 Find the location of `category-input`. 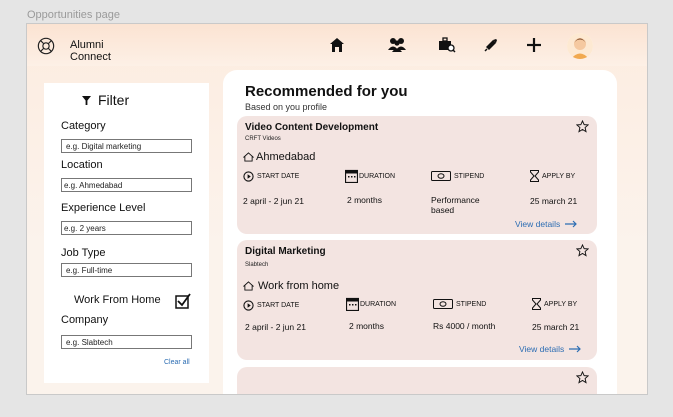

category-input is located at coordinates (126, 146).